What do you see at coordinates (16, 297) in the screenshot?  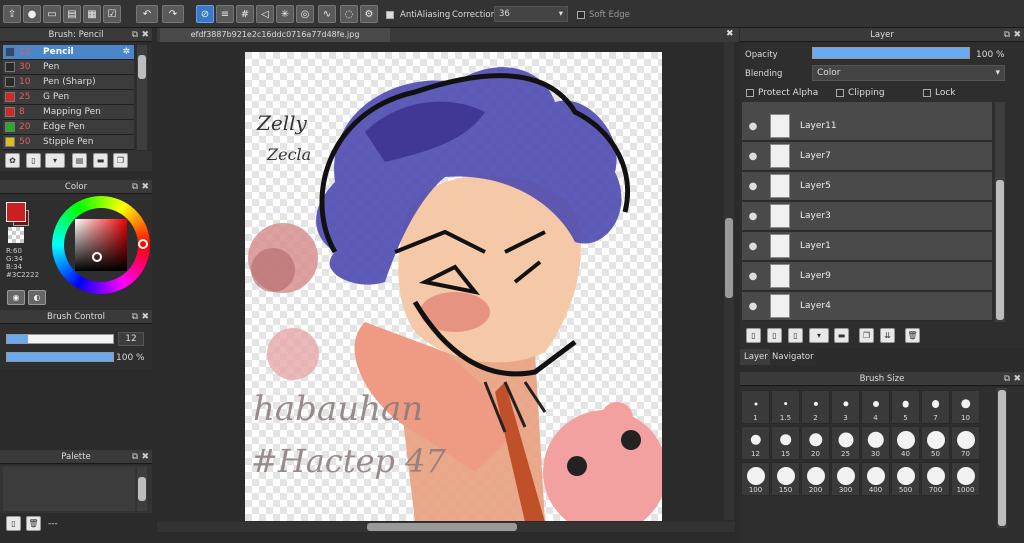 I see `color-picker-icon: ◉` at bounding box center [16, 297].